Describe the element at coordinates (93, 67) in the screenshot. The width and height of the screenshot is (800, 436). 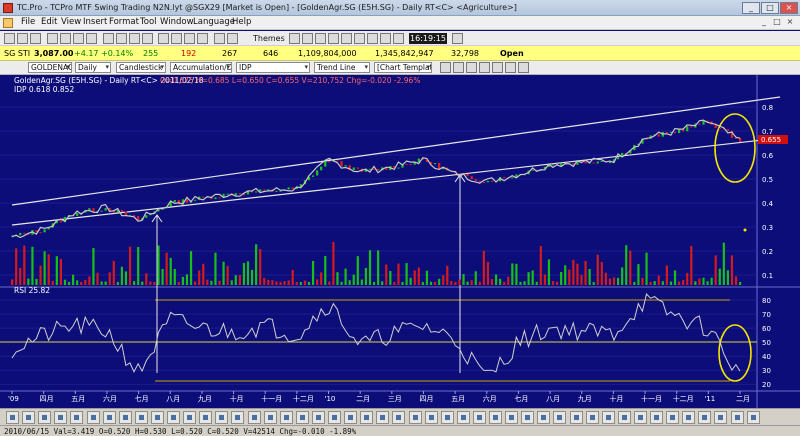
I see `period-select: Daily` at that location.